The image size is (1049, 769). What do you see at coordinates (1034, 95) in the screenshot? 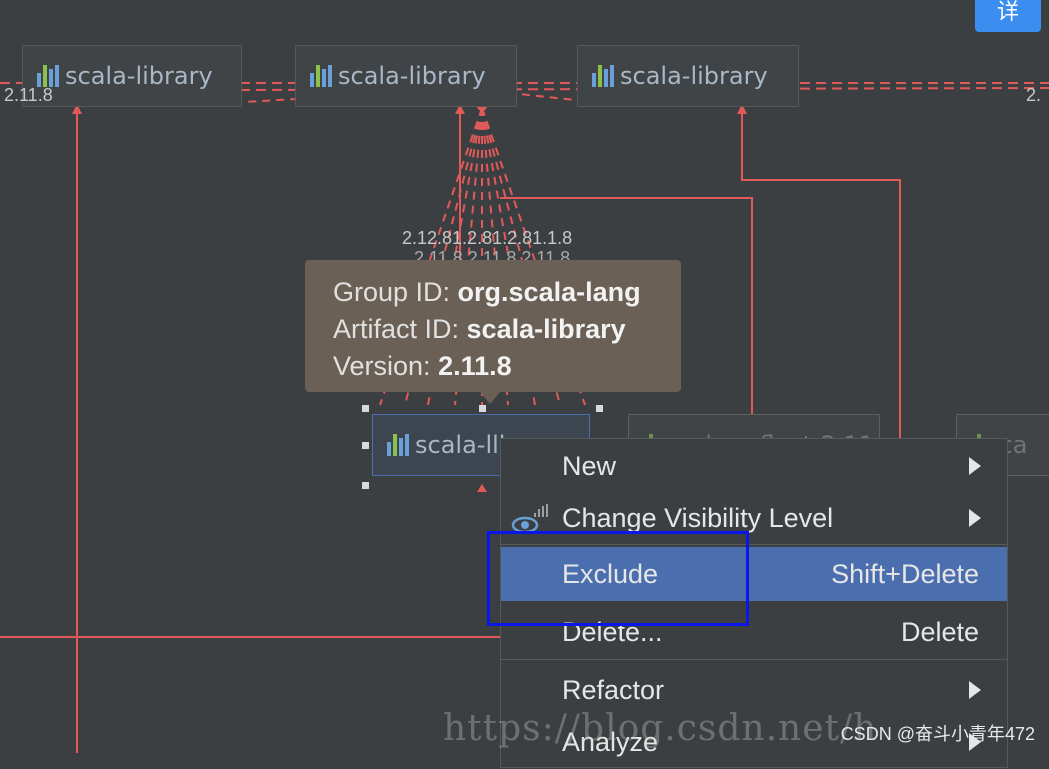
I see `version-label-right: 2.` at bounding box center [1034, 95].